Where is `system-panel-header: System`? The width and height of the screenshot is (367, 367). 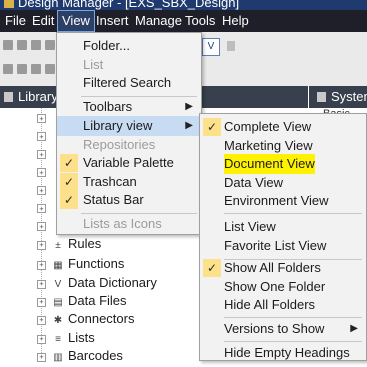 system-panel-header: System is located at coordinates (338, 97).